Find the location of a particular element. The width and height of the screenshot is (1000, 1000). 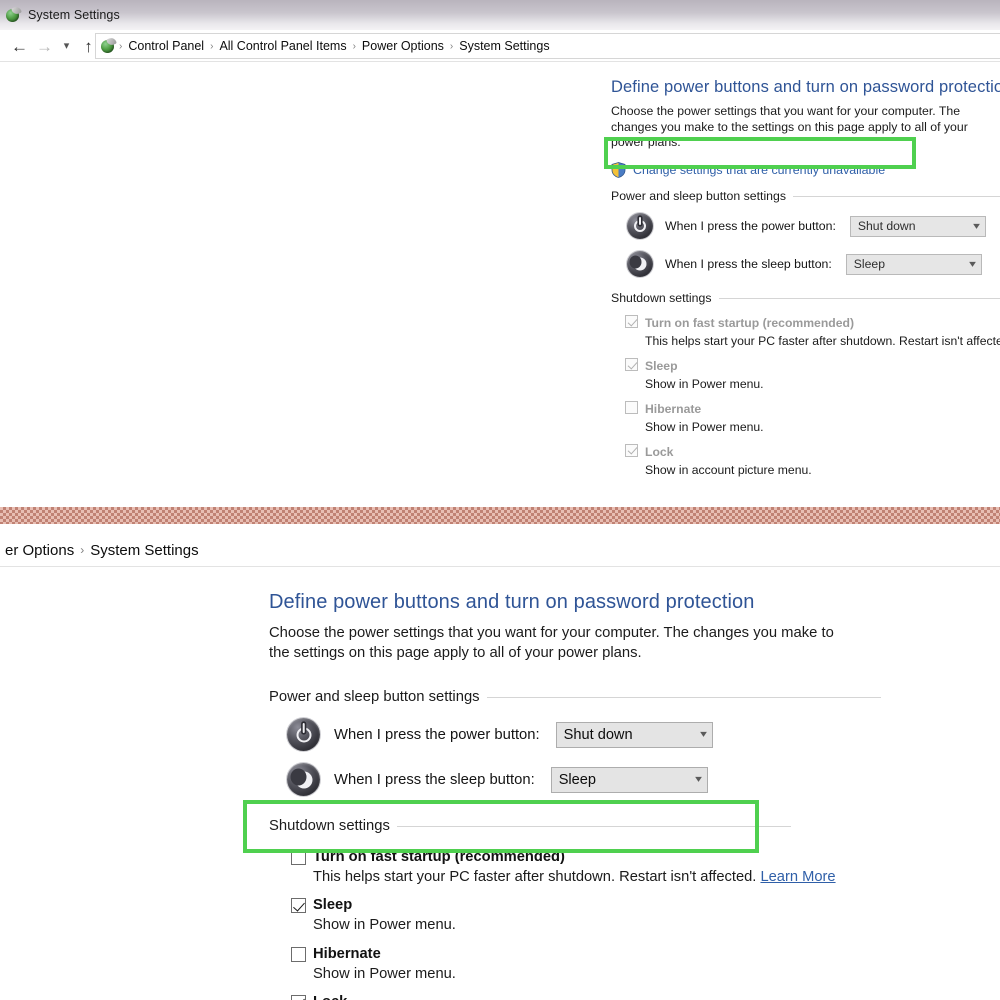

shutdown-group-heading-row-bottom: Shutdown settings is located at coordinates (589, 826).